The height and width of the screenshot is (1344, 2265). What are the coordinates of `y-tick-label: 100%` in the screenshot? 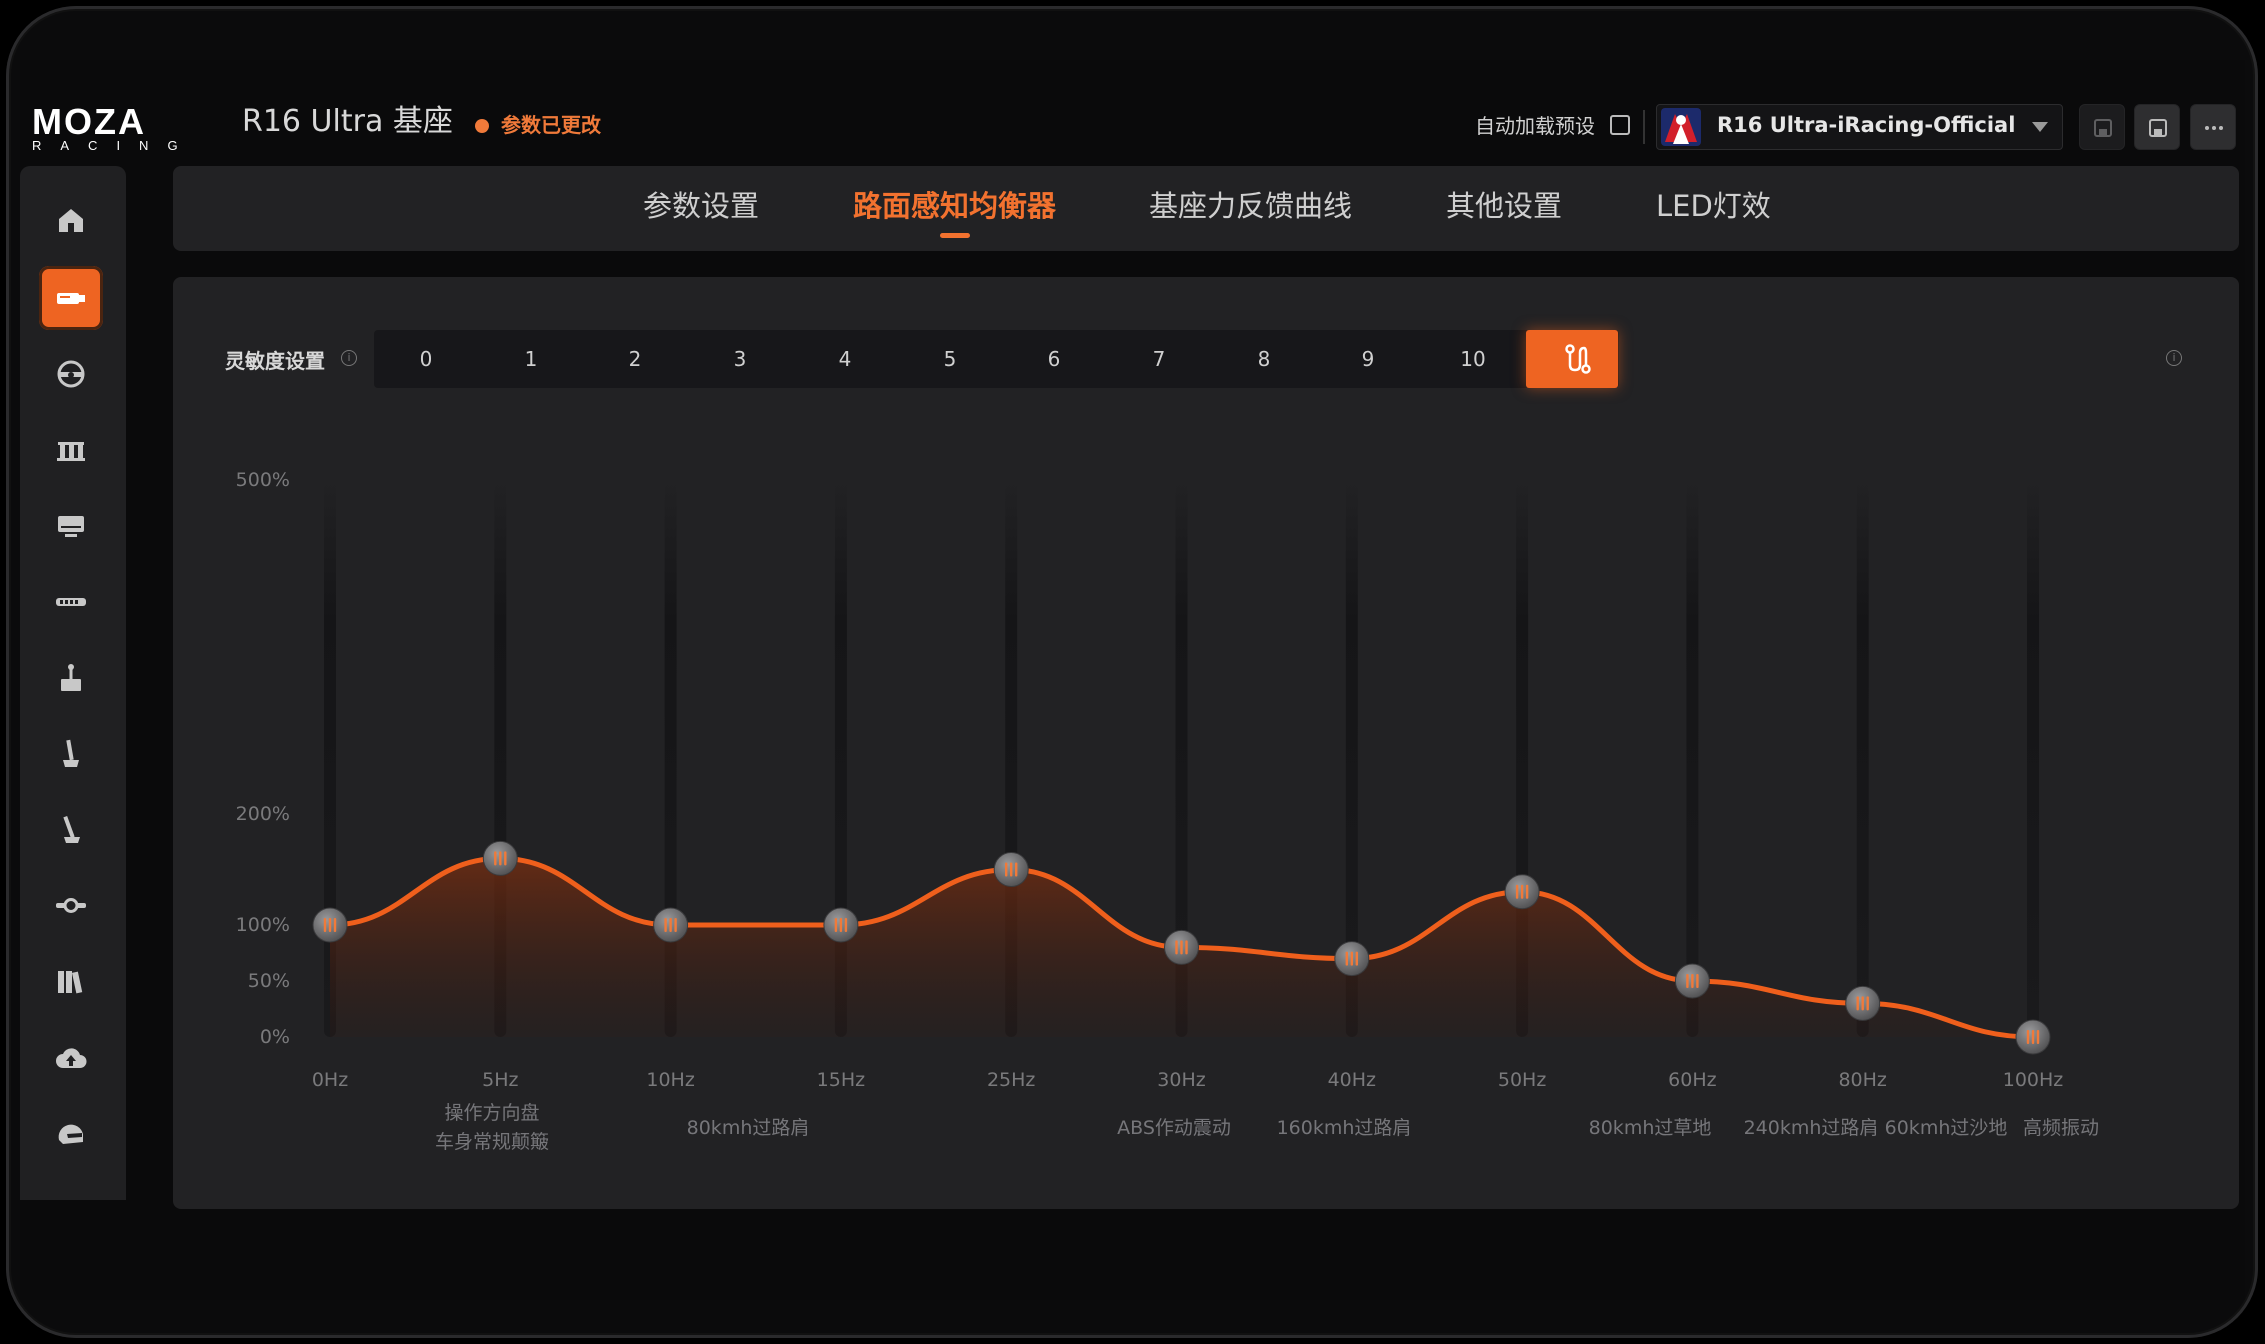 It's located at (262, 925).